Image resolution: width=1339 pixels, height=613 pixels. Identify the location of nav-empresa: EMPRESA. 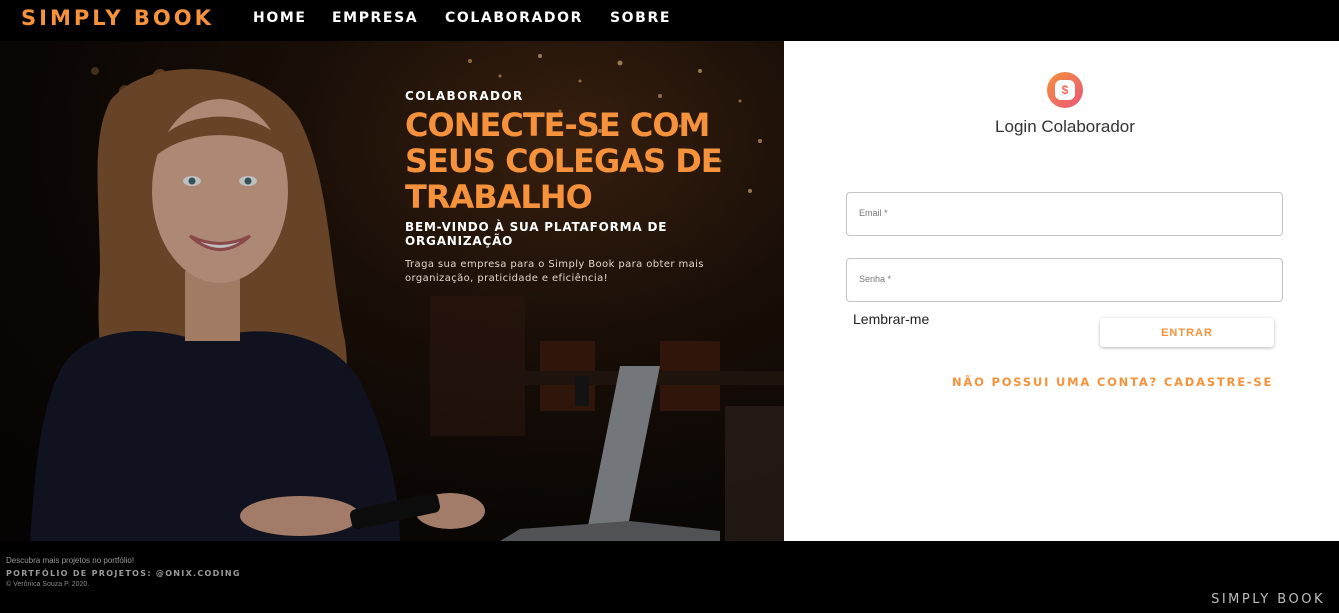
(375, 18).